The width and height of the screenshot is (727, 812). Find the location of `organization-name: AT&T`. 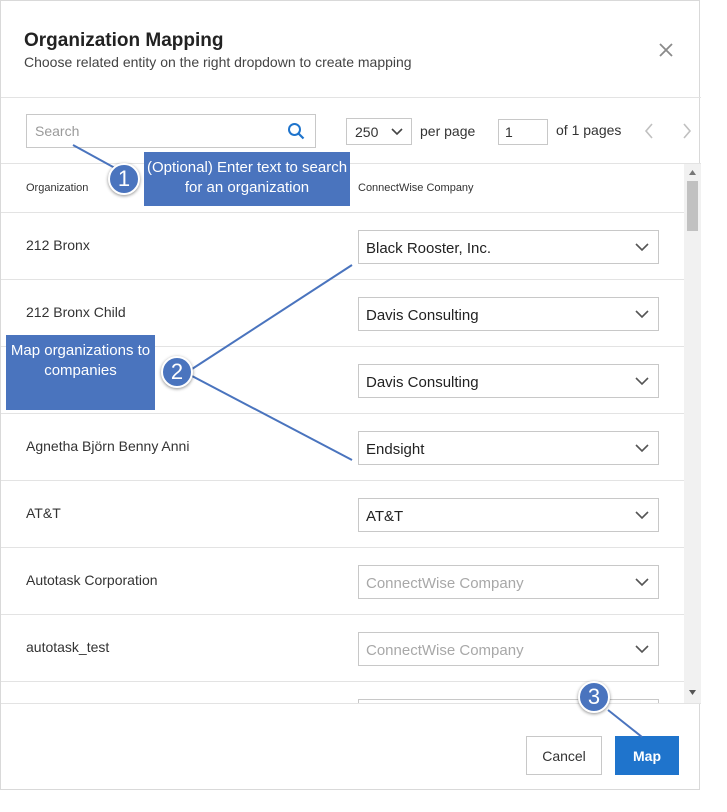

organization-name: AT&T is located at coordinates (43, 513).